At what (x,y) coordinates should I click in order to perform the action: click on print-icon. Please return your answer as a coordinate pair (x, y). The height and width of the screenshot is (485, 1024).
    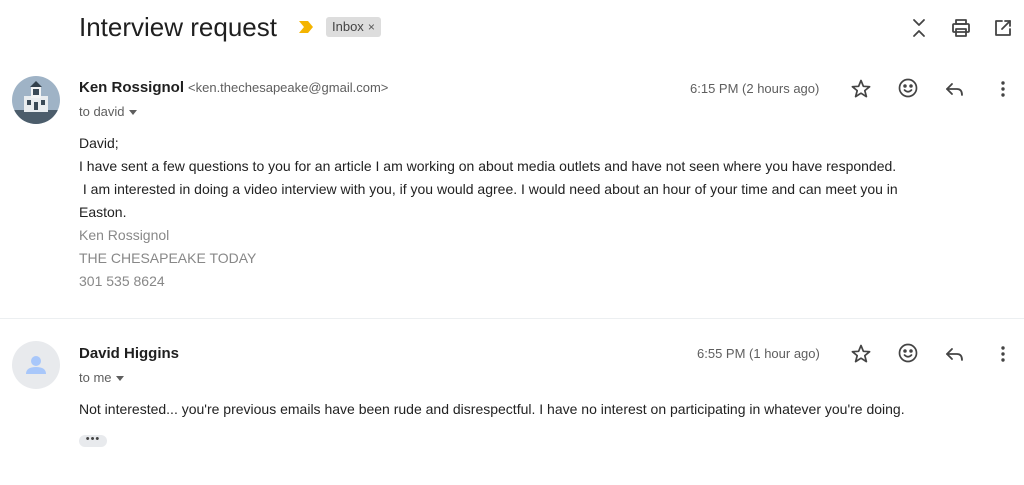
    Looking at the image, I should click on (961, 28).